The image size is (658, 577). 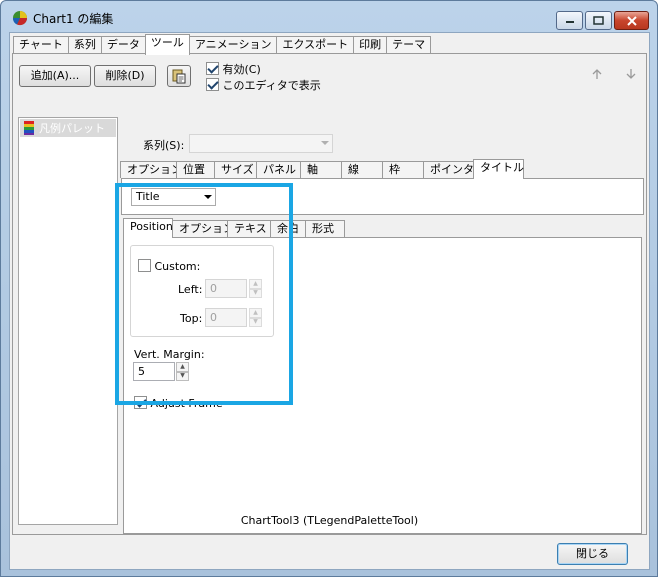 I want to click on sub-tab-strip: オプション 位置 サイズ パネル 軸 線 枠 ポインタ タイトル, so click(x=322, y=169).